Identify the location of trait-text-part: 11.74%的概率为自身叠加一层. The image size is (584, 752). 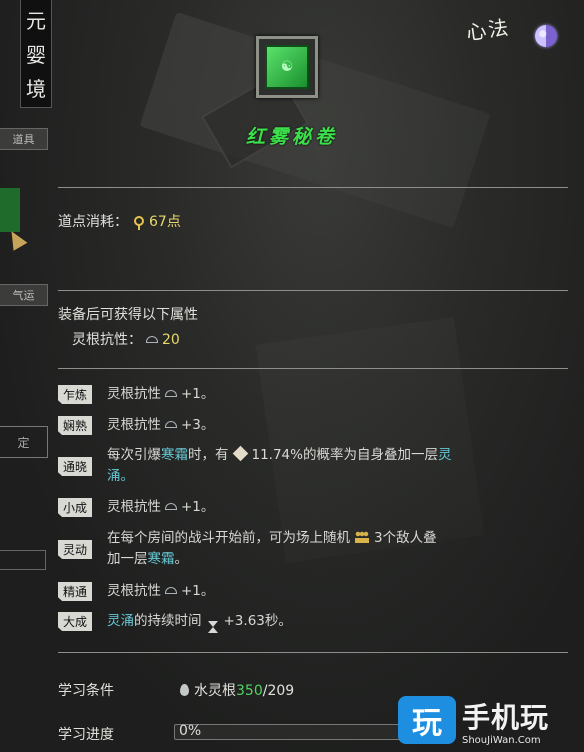
(344, 455).